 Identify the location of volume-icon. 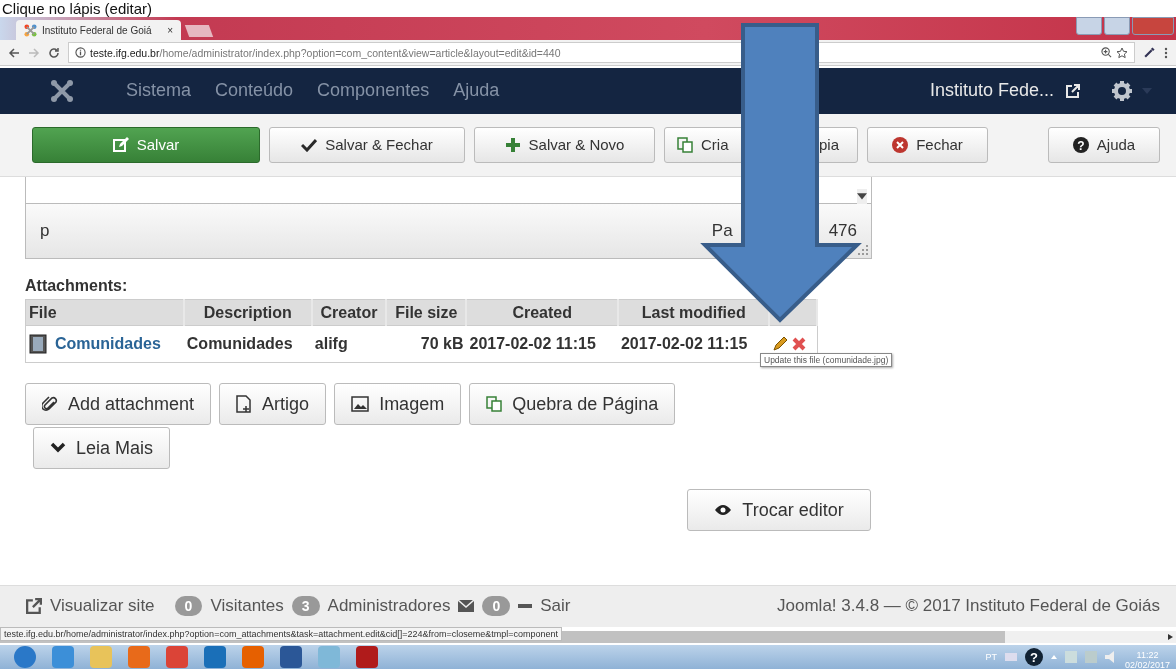
(1110, 657).